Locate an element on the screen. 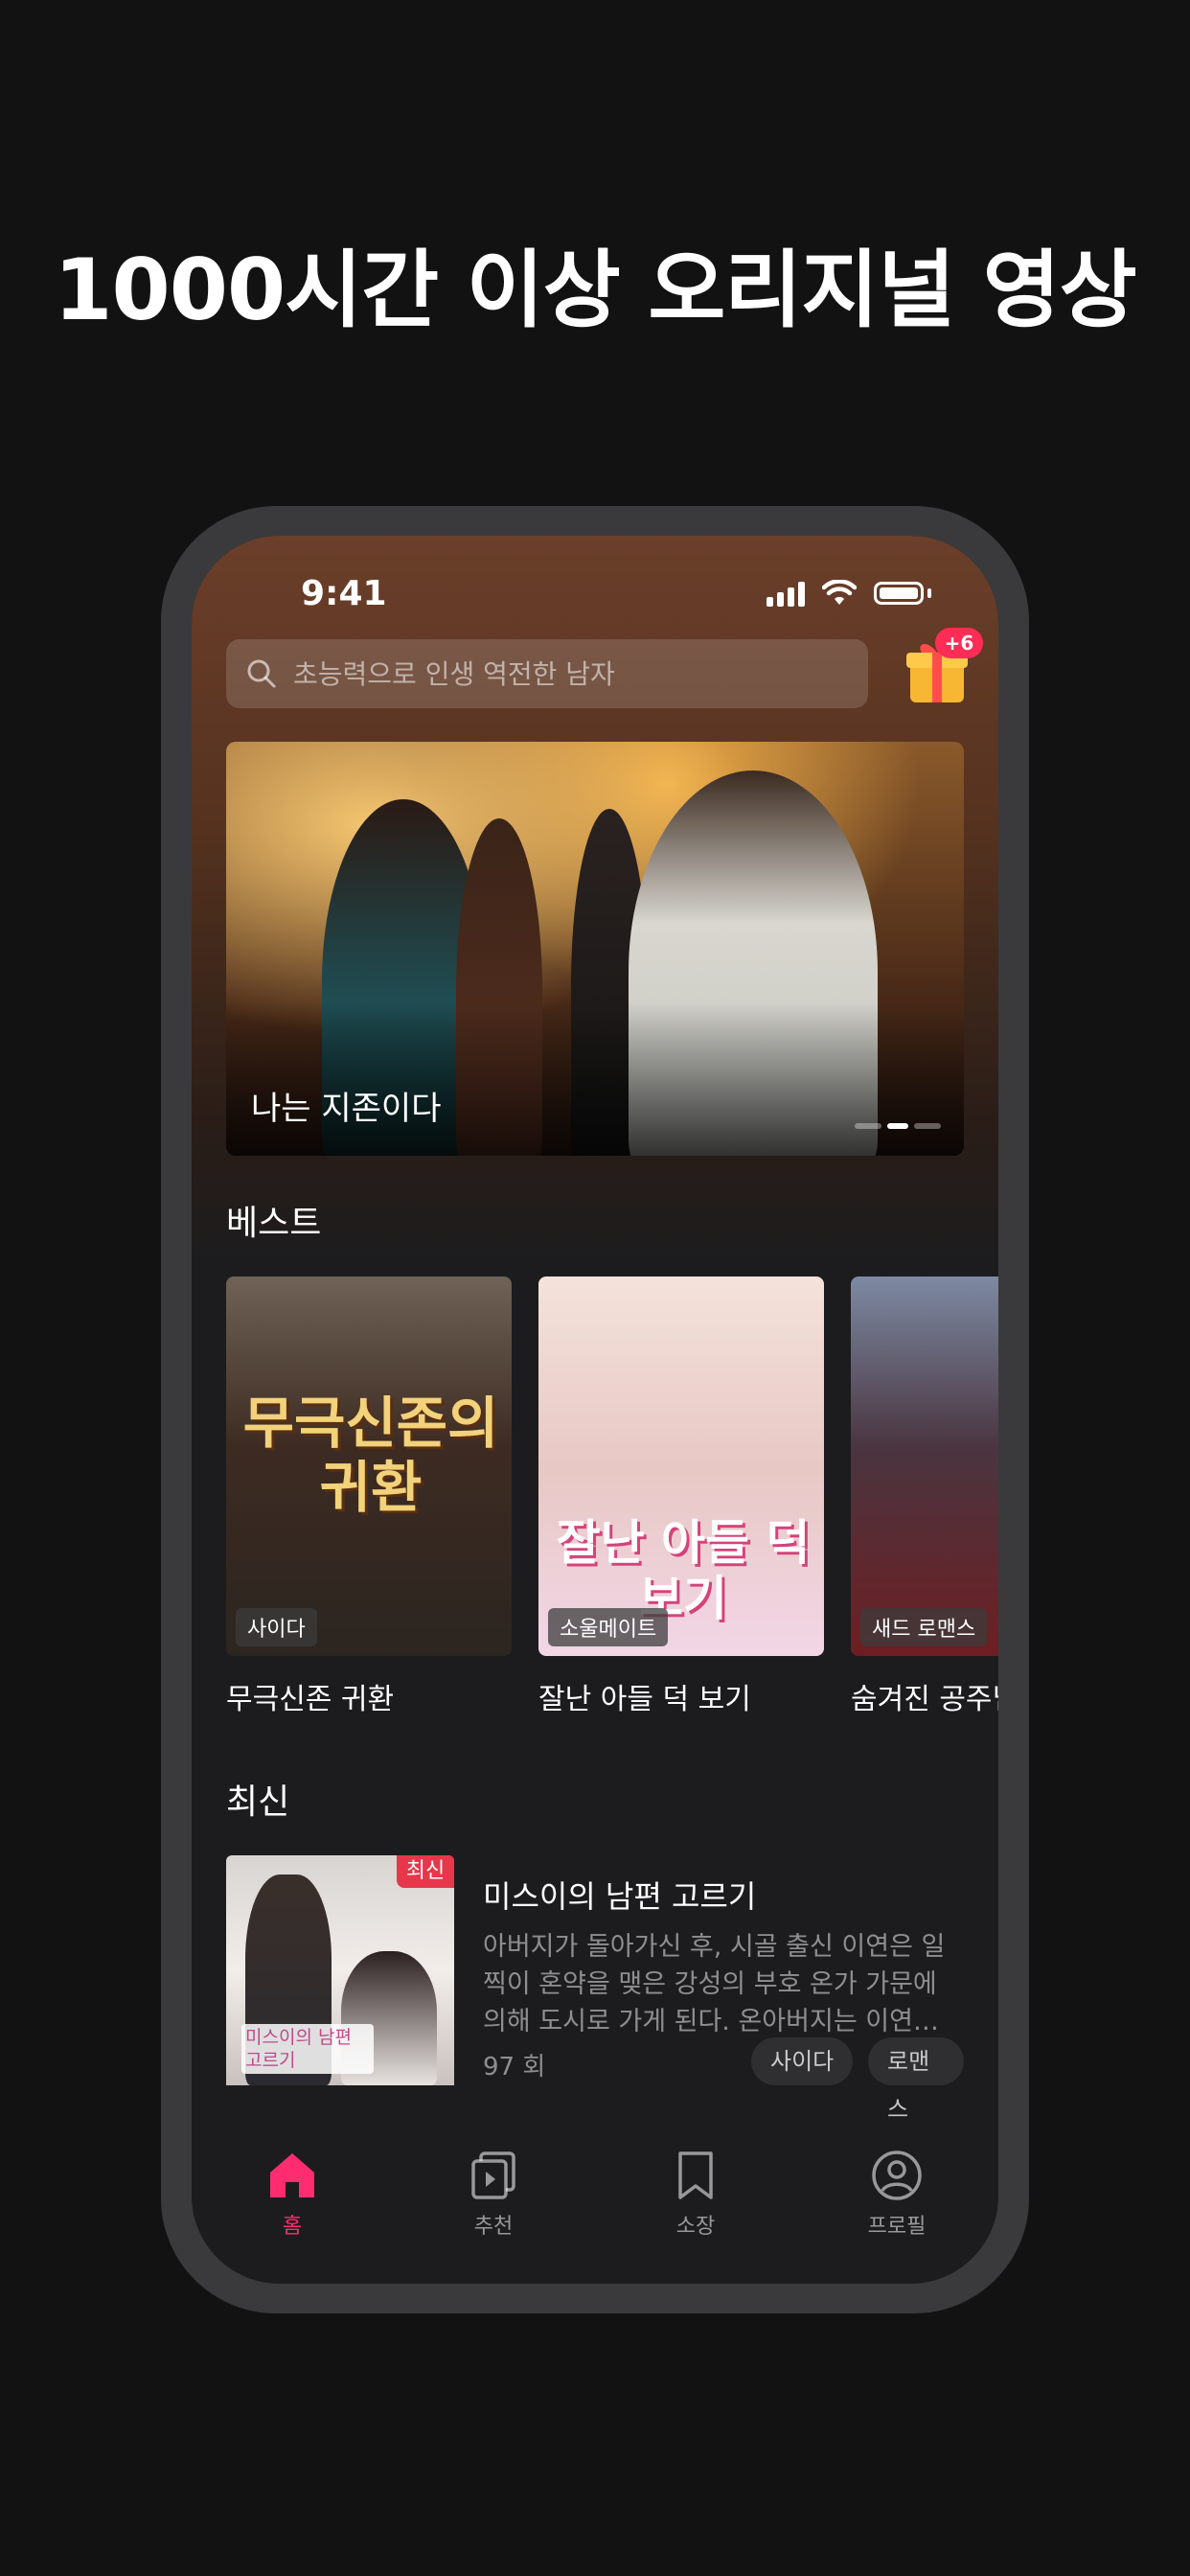  best-card: 새드 로맨스 숨겨진 공주님 is located at coordinates (925, 1496).